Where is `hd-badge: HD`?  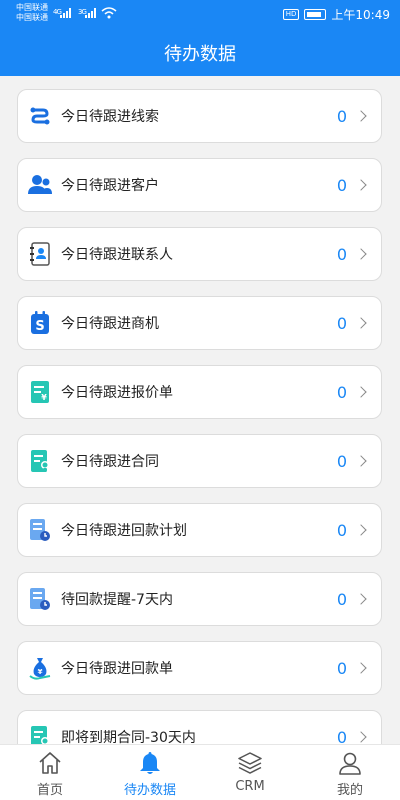
hd-badge: HD is located at coordinates (291, 14).